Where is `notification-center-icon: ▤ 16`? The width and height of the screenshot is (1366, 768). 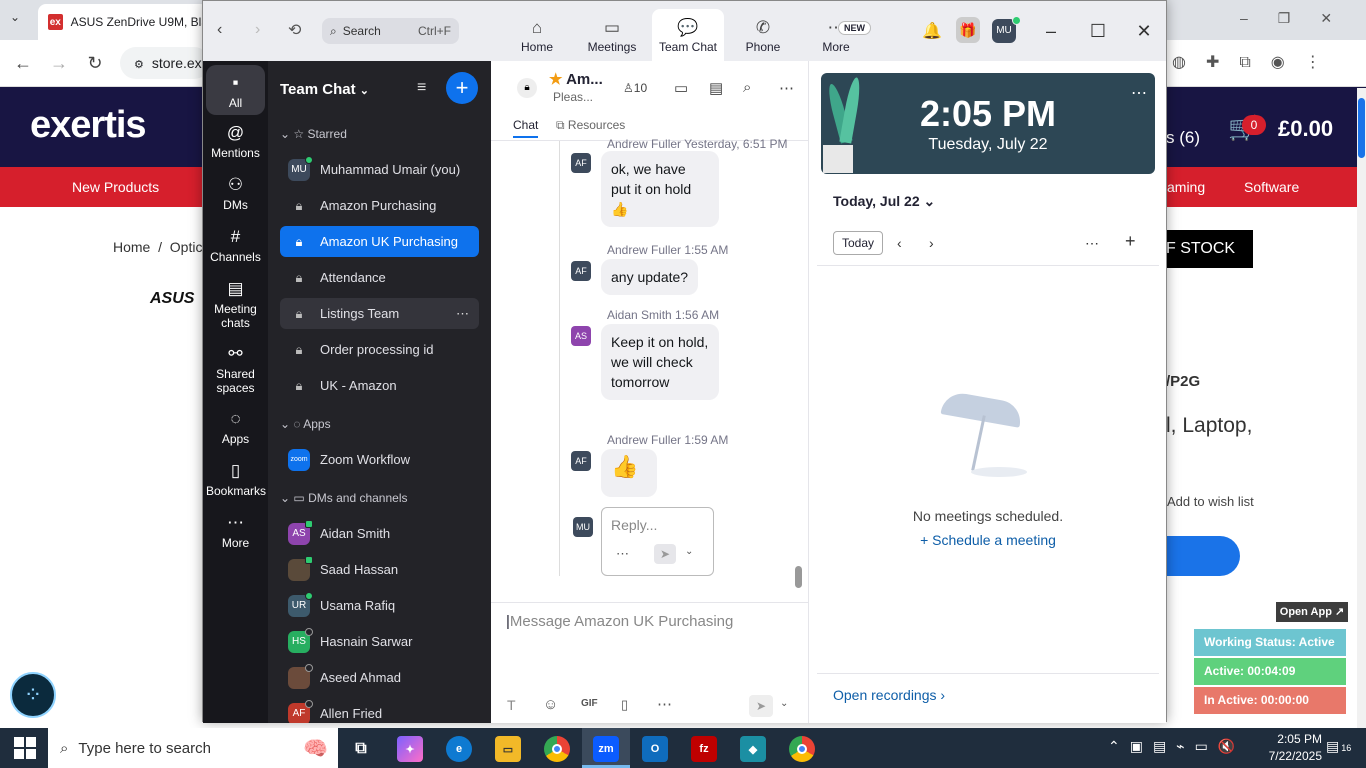 notification-center-icon: ▤ 16 is located at coordinates (1338, 746).